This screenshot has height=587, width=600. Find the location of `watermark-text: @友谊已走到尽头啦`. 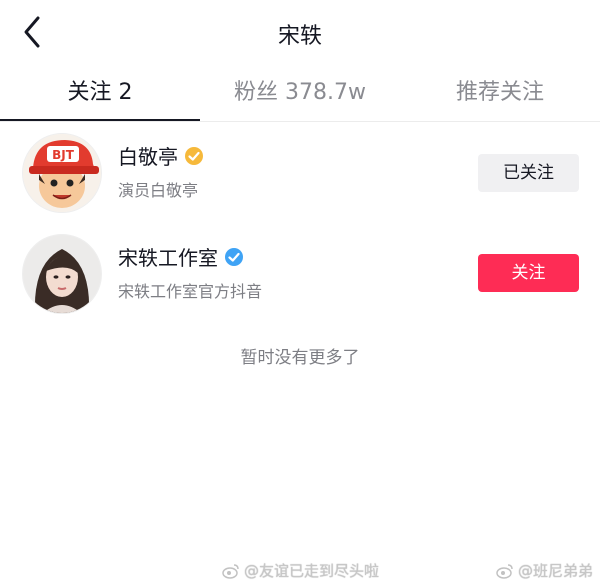

watermark-text: @友谊已走到尽头啦 is located at coordinates (312, 571).